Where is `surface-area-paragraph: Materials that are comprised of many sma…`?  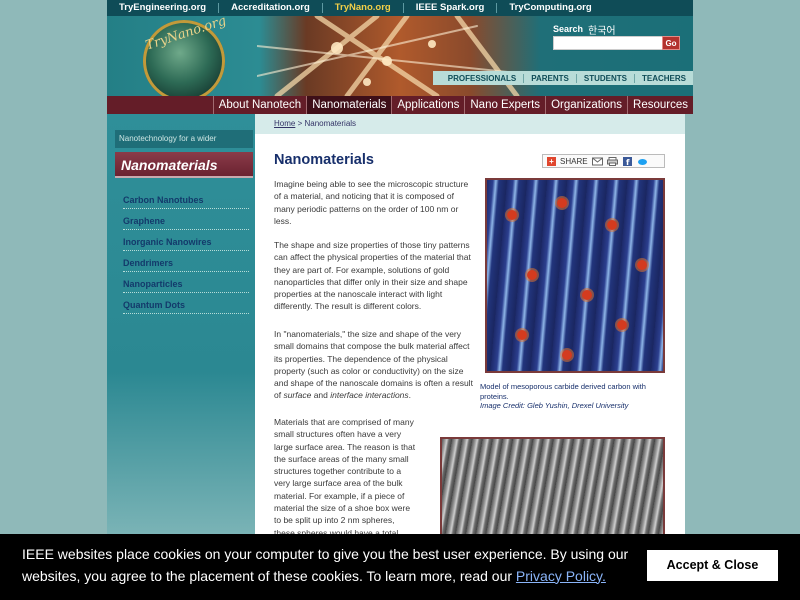 surface-area-paragraph: Materials that are comprised of many sma… is located at coordinates (345, 480).